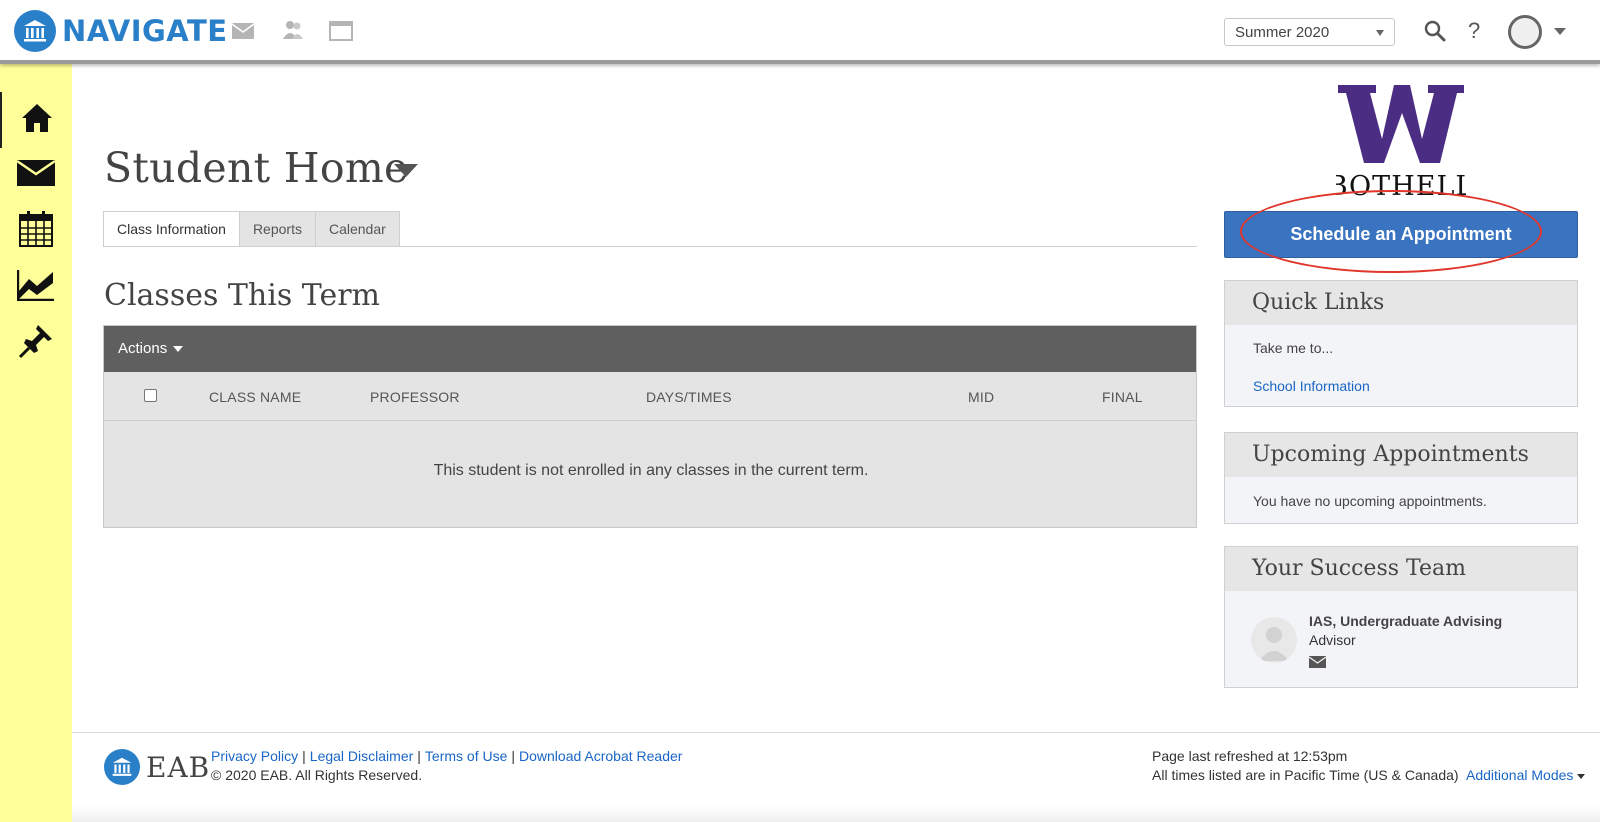 The height and width of the screenshot is (822, 1600). What do you see at coordinates (255, 397) in the screenshot?
I see `column-header-class-name: CLASS NAME` at bounding box center [255, 397].